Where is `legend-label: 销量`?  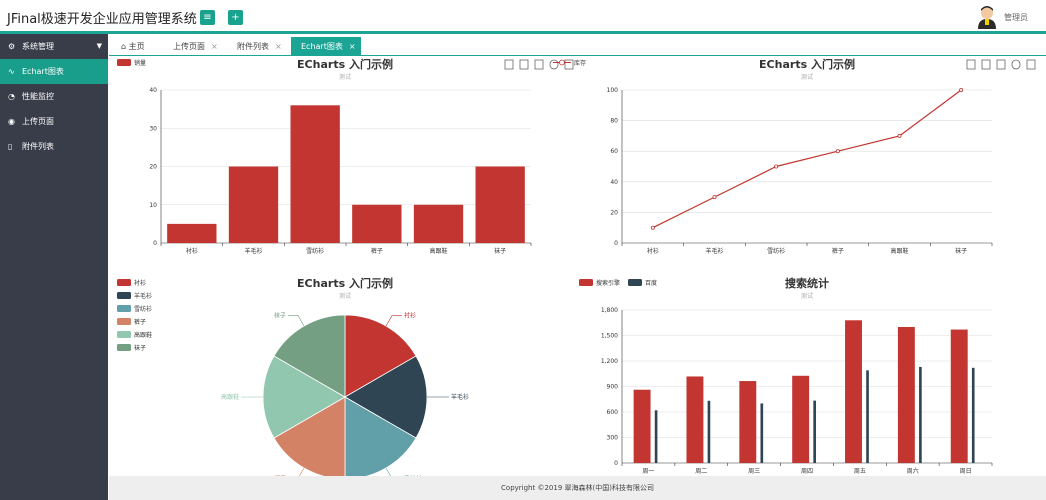 legend-label: 销量 is located at coordinates (140, 63).